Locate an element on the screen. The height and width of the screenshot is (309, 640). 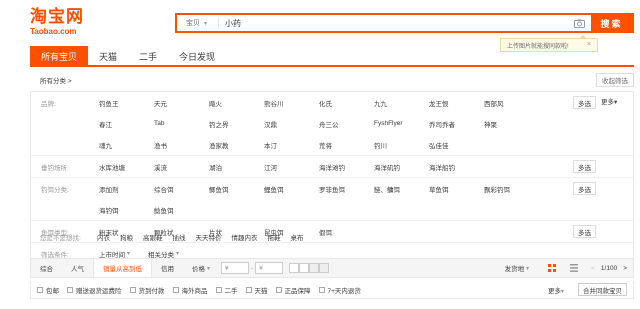
attribute-value: 钓川 is located at coordinates (401, 144).